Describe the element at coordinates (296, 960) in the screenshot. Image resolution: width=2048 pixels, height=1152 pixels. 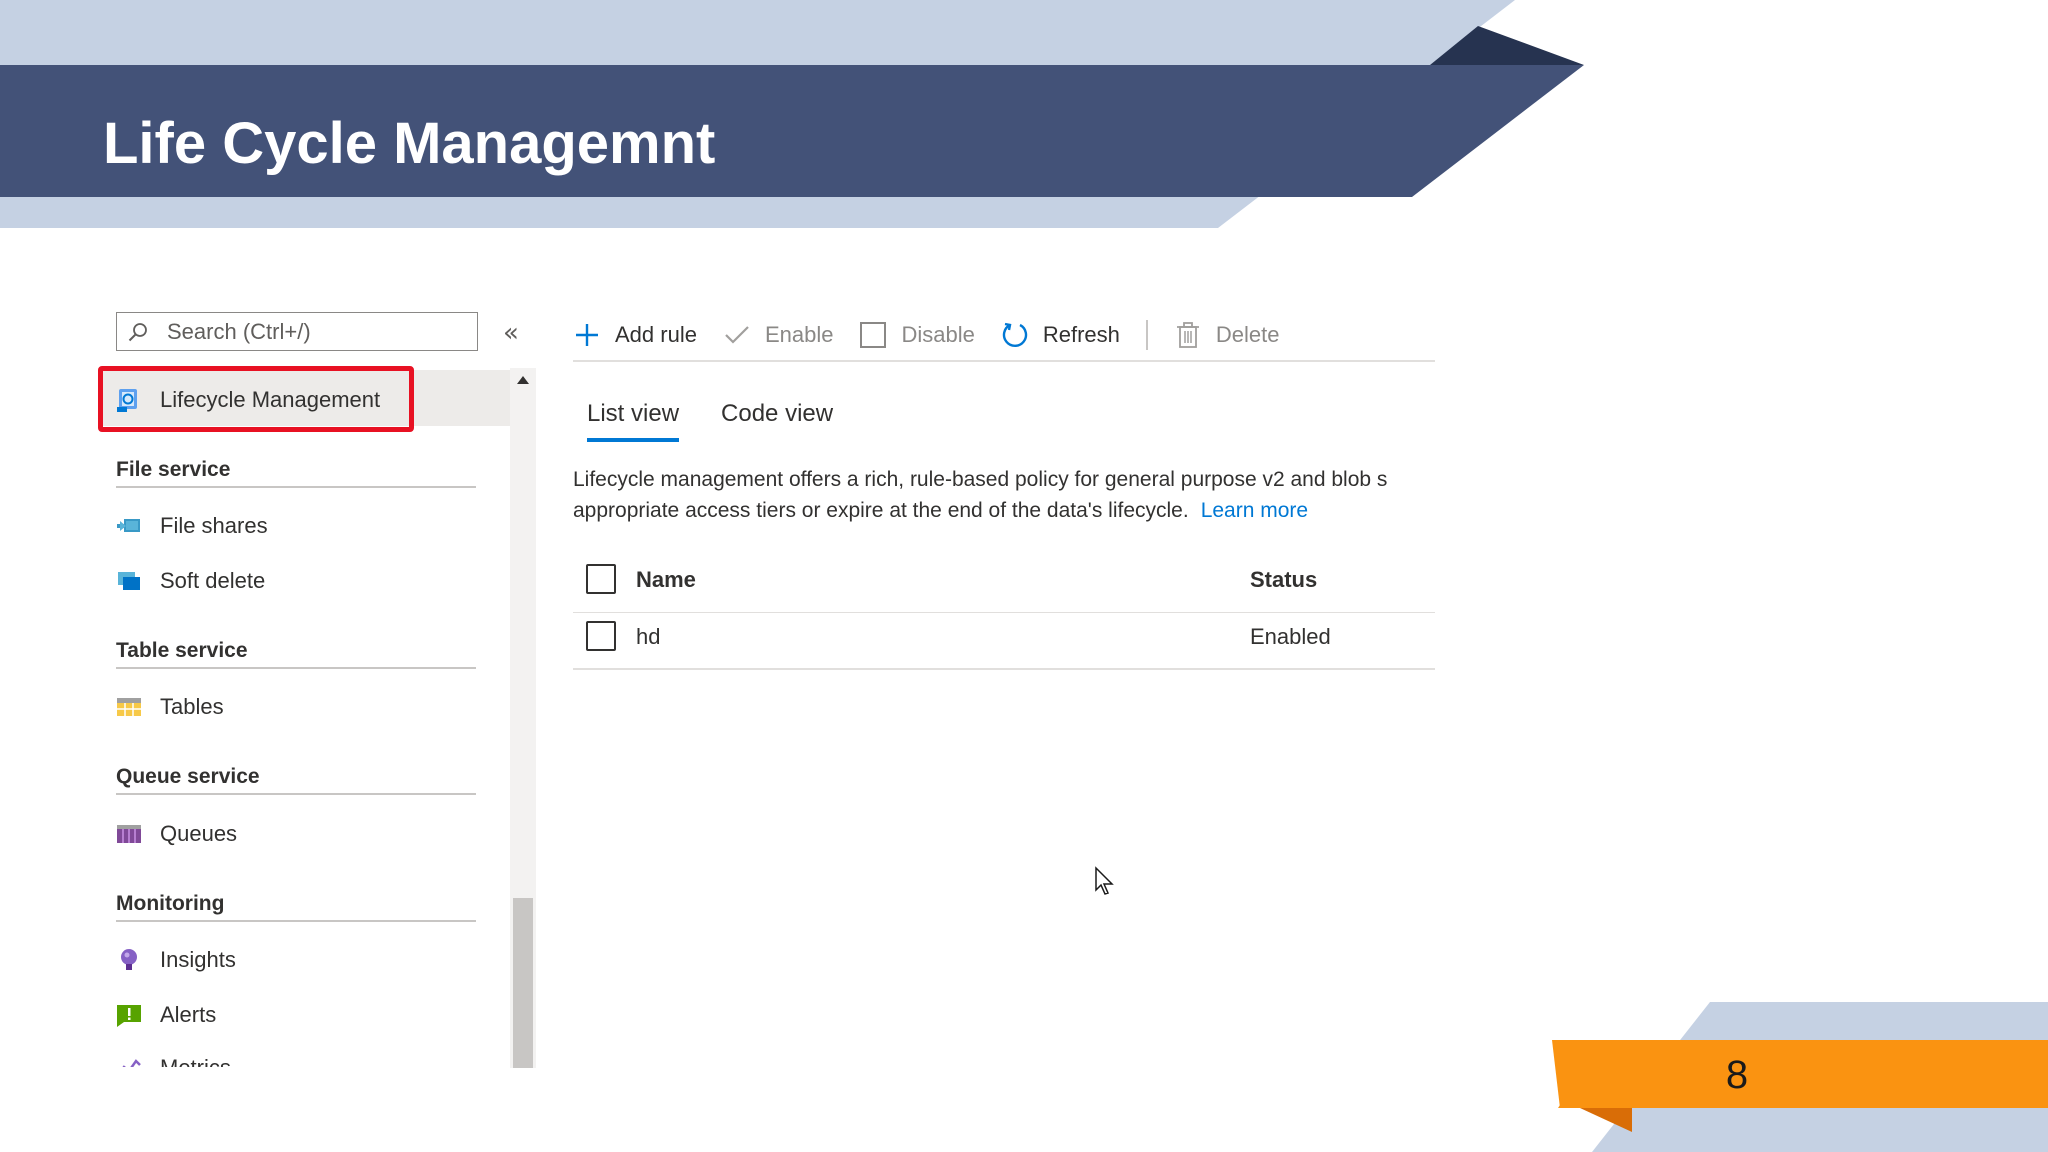
I see `sidebar-item-insights: Insights` at that location.